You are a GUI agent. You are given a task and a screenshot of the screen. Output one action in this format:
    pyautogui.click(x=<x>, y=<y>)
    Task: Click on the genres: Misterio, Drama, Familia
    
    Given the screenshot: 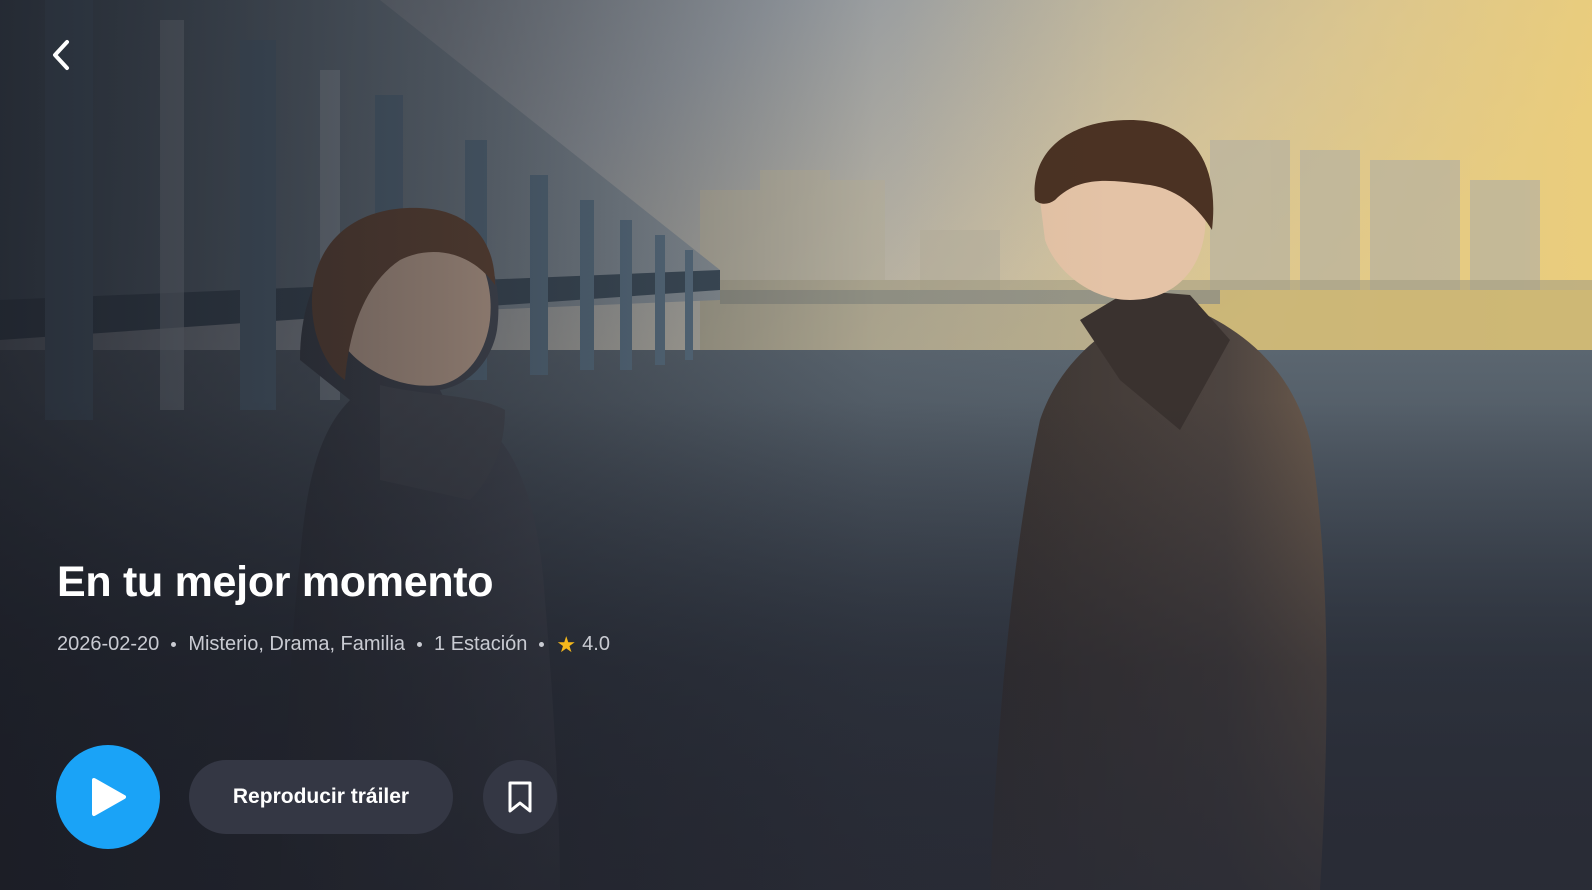 What is the action you would take?
    pyautogui.click(x=297, y=644)
    